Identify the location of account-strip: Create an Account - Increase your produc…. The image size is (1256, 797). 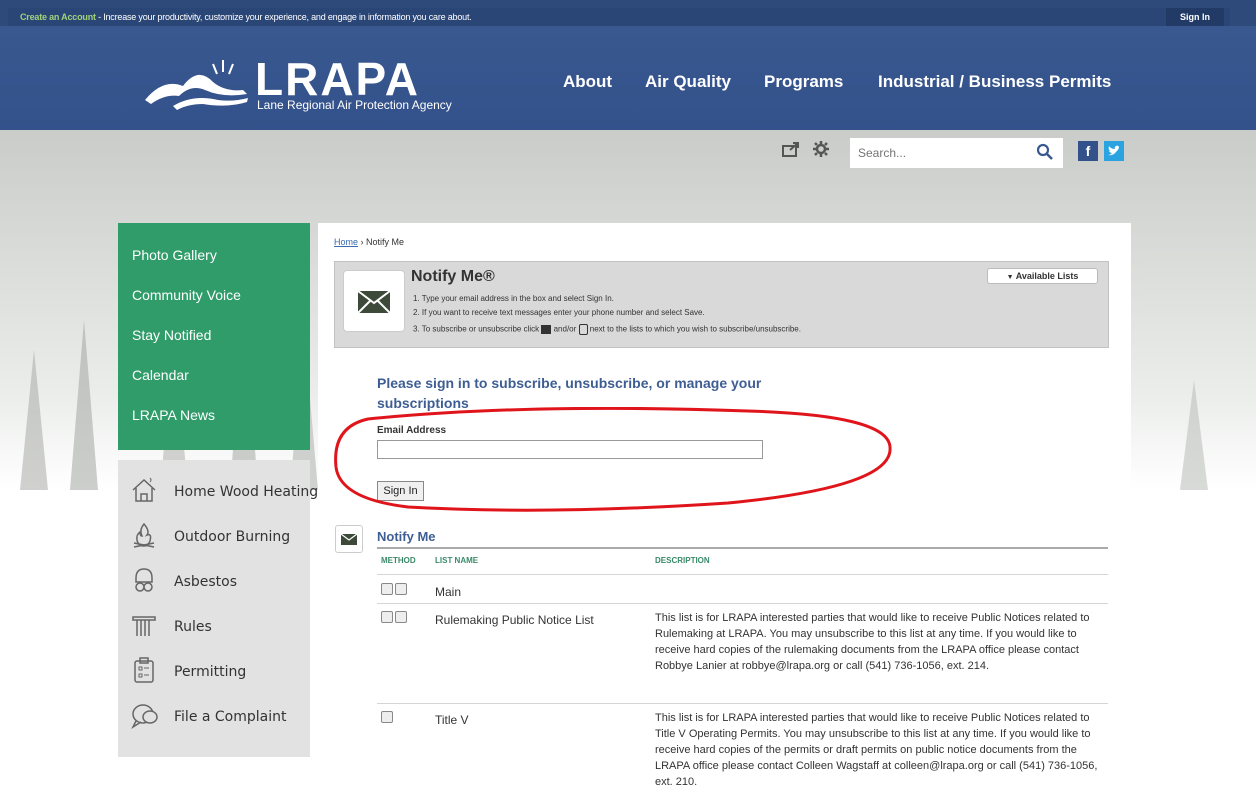
(619, 17).